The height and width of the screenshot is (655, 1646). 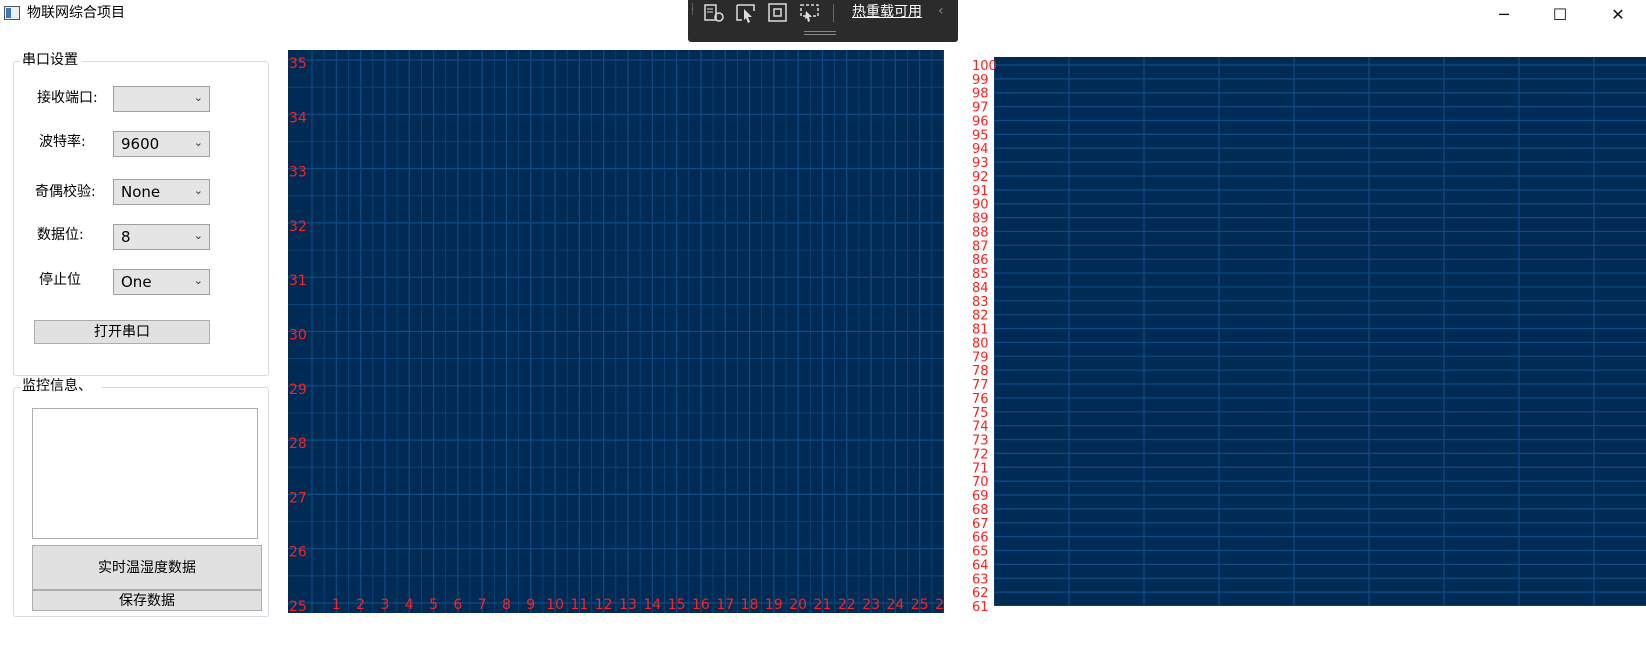 I want to click on x-tick-label: 6, so click(x=457, y=605).